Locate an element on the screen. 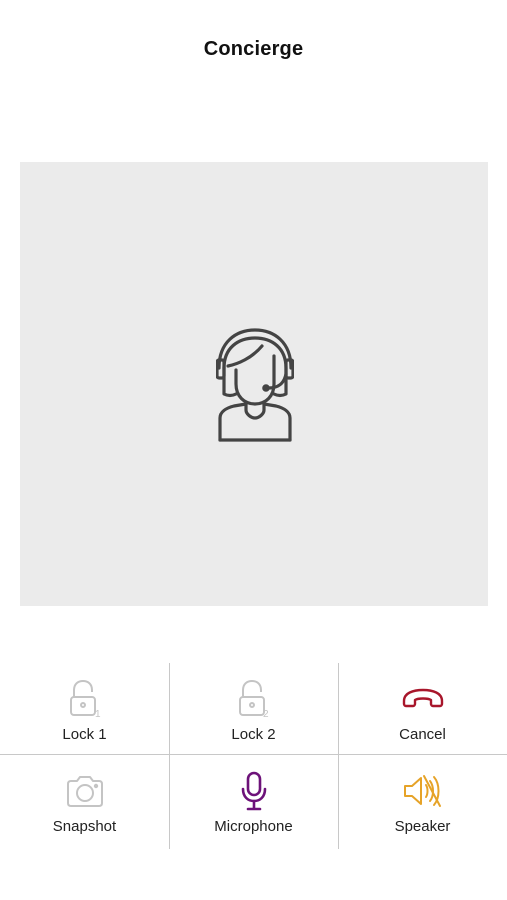  svg-text: 1 is located at coordinates (98, 714).